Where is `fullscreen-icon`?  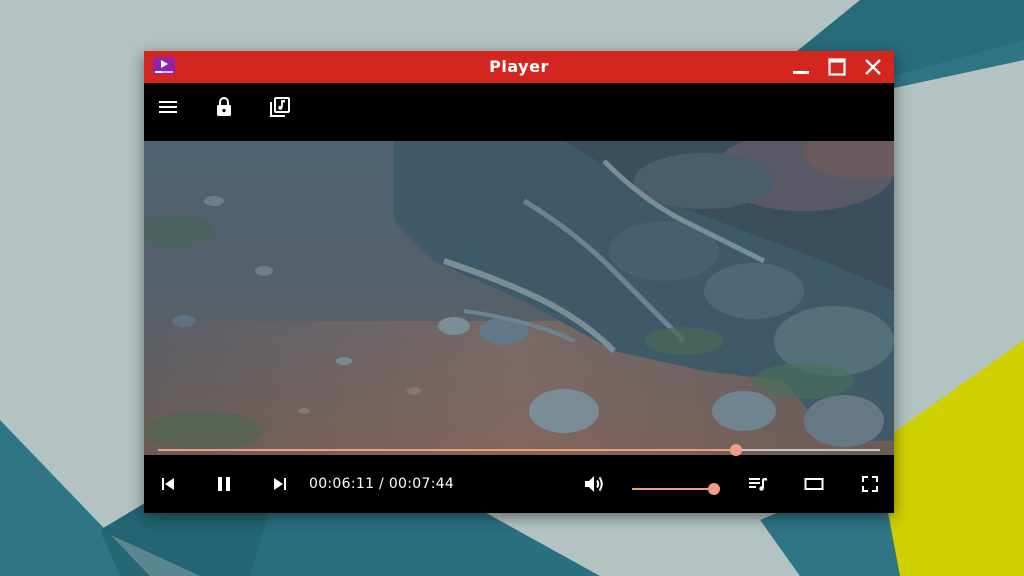
fullscreen-icon is located at coordinates (870, 484).